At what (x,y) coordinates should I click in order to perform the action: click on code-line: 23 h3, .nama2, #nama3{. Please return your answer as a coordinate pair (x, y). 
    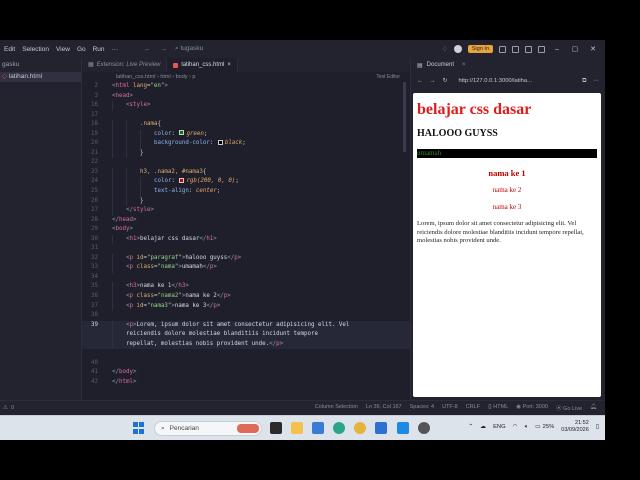
    Looking at the image, I should click on (246, 172).